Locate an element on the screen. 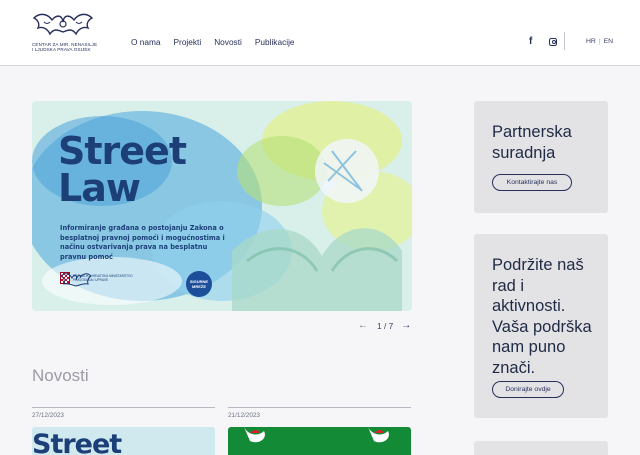 This screenshot has width=640, height=455. nav-item-projekti: Projekti is located at coordinates (188, 42).